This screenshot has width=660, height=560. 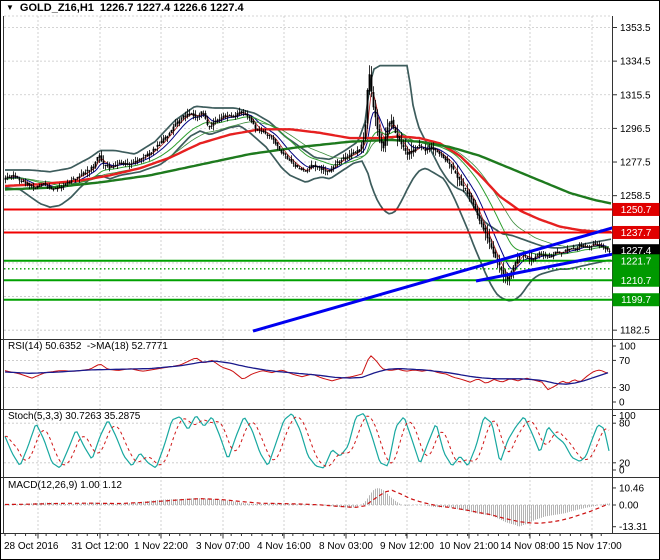 What do you see at coordinates (530, 546) in the screenshot?
I see `time-tick-label: 14 Nov 08:00` at bounding box center [530, 546].